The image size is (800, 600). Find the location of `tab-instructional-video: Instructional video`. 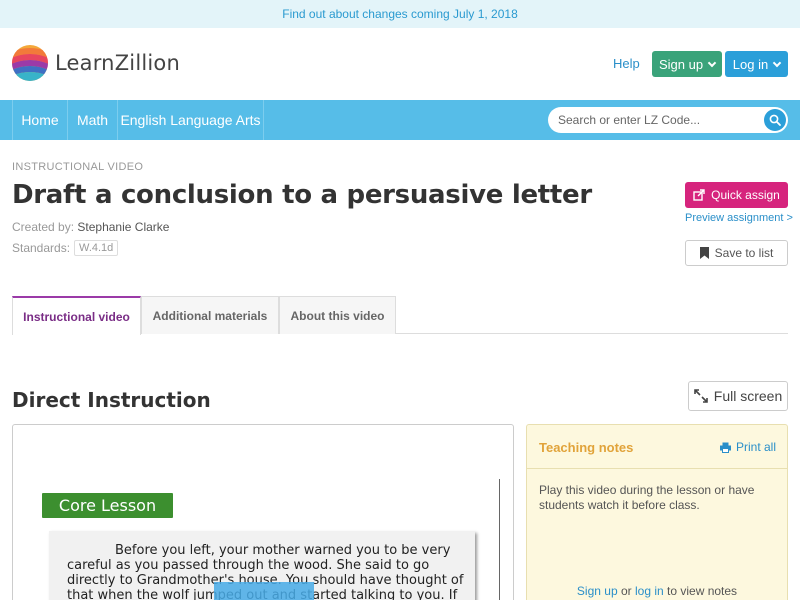

tab-instructional-video: Instructional video is located at coordinates (76, 315).